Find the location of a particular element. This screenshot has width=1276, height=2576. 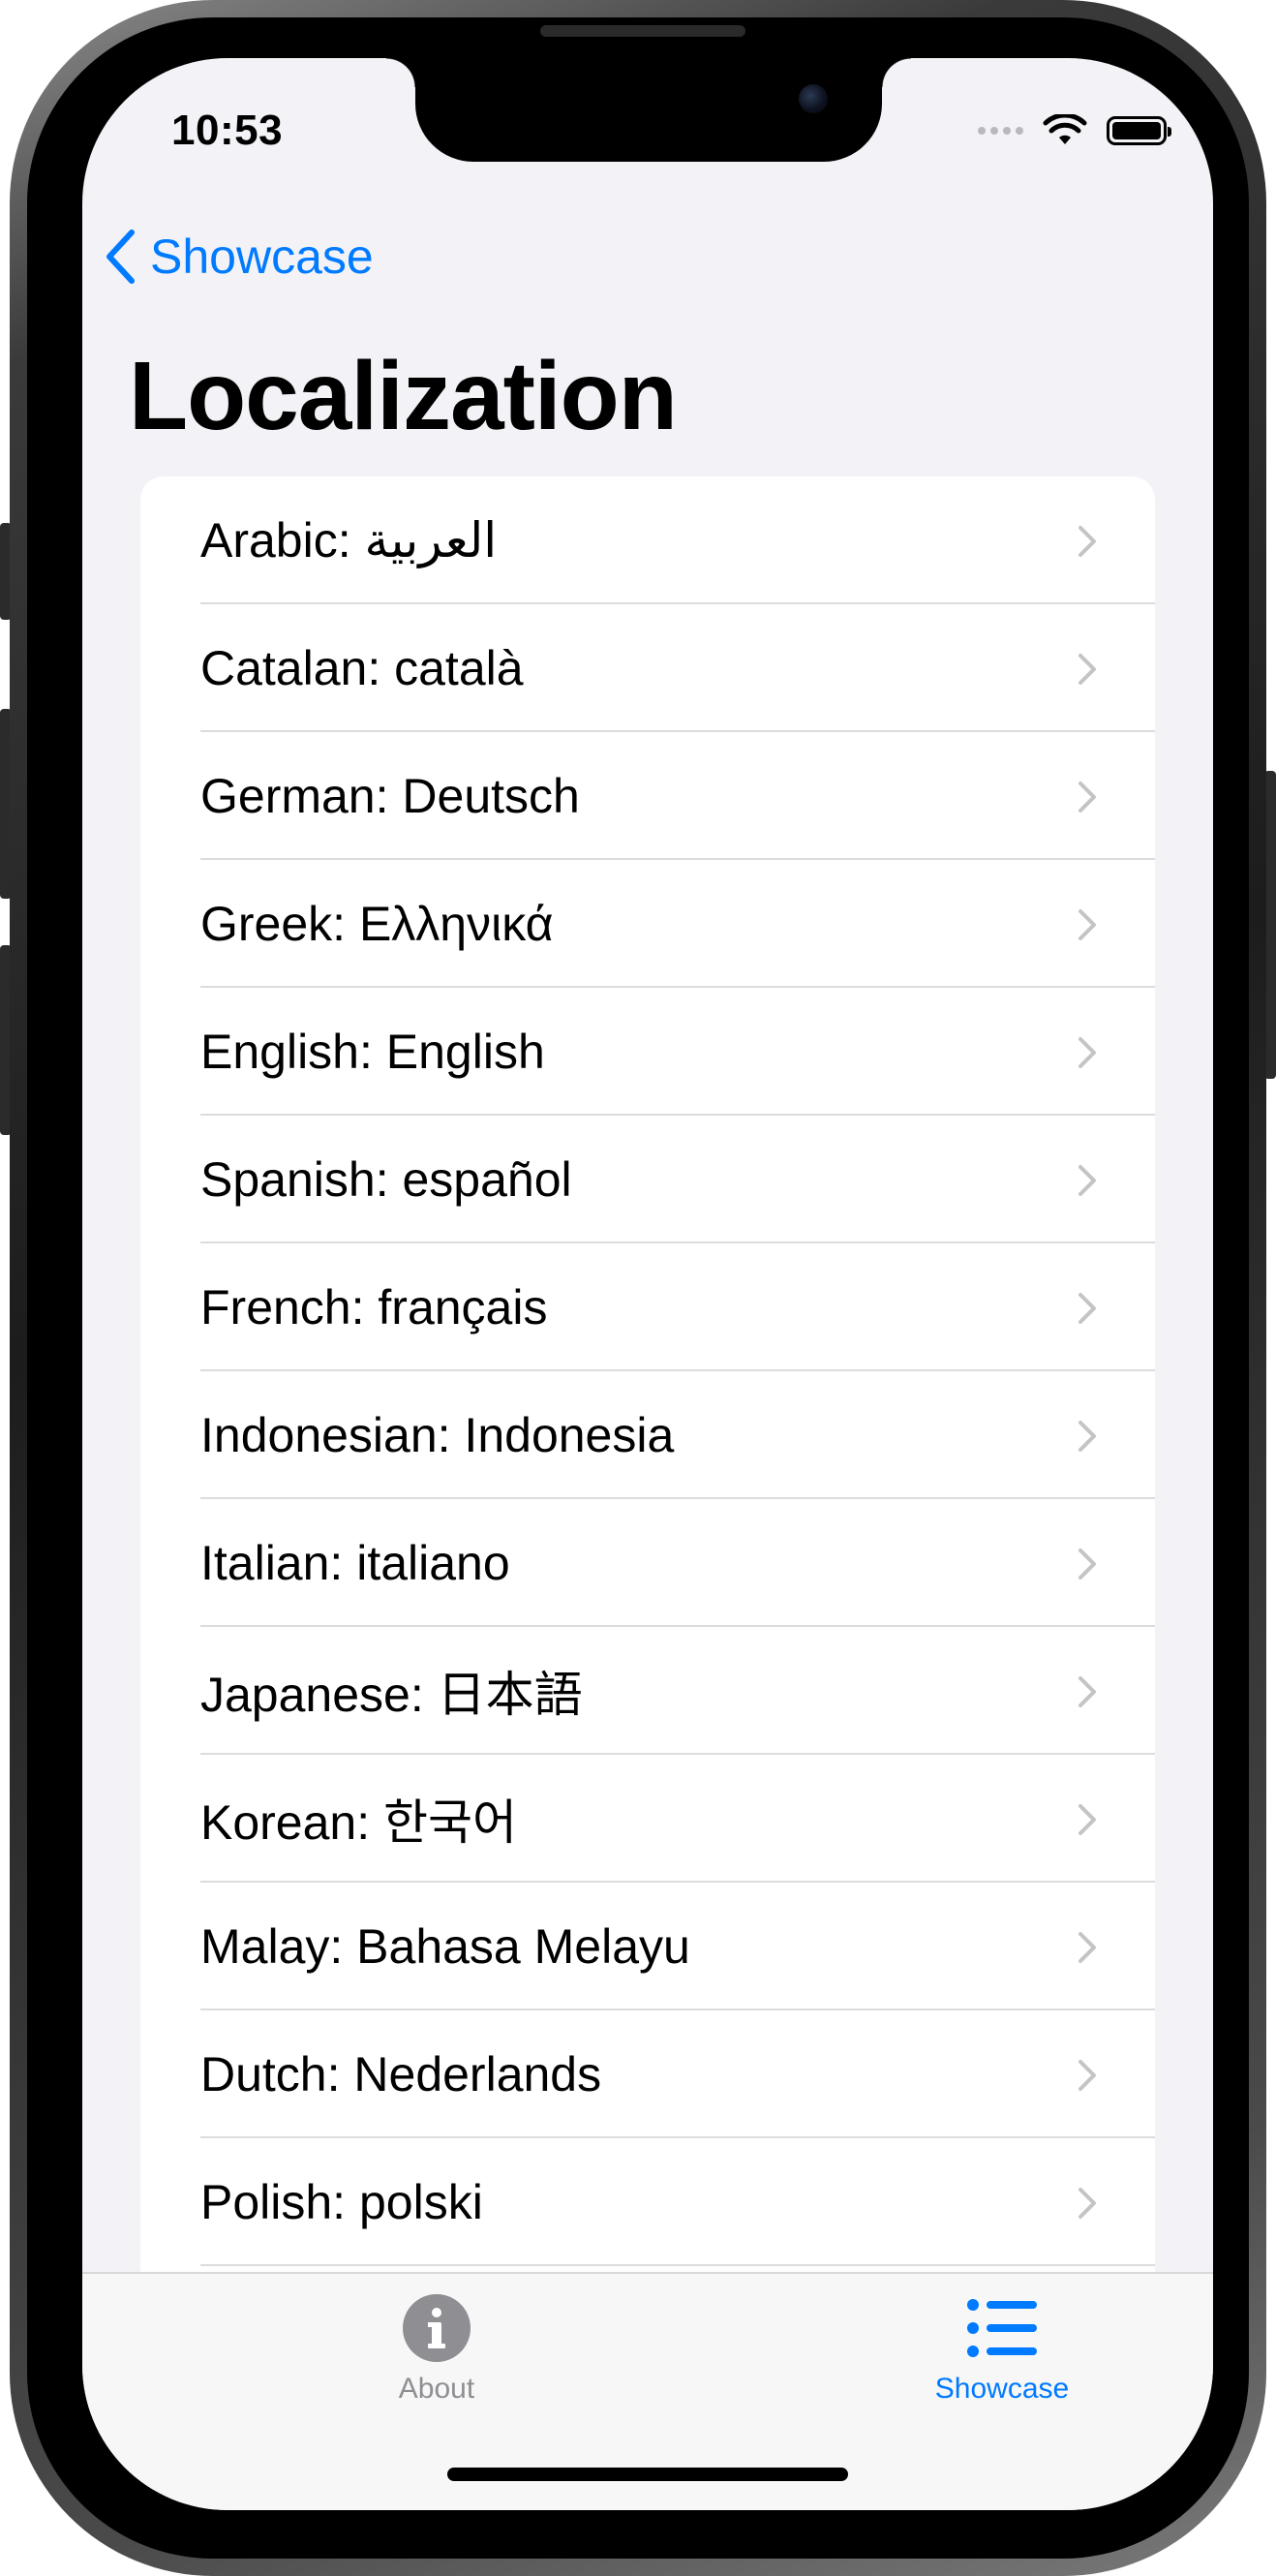

list-bullet-icon is located at coordinates (1002, 2328).